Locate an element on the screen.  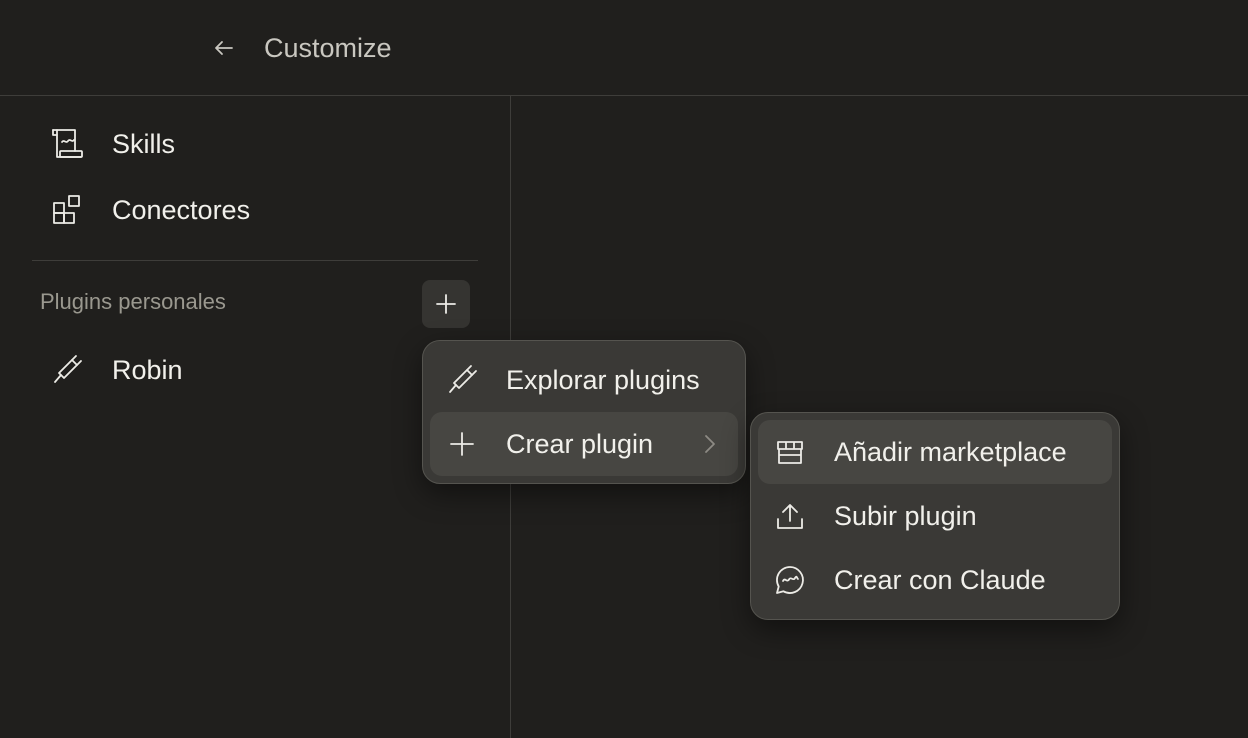
menu-item-explorar-plugins: Explorar plugins is located at coordinates (584, 380).